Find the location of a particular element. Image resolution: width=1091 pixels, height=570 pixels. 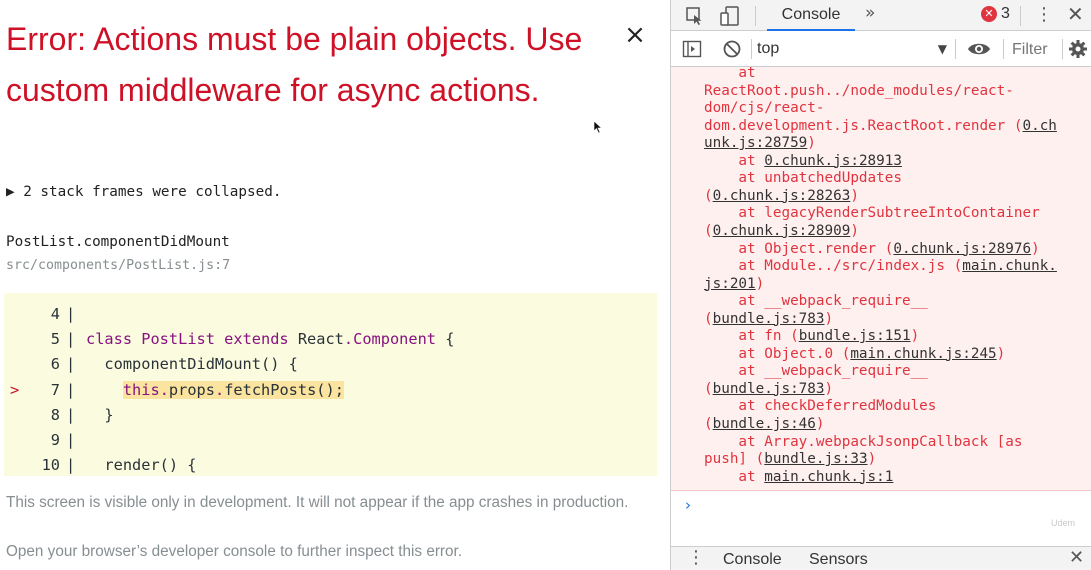

stack-text: at Object.0 ( is located at coordinates (777, 353).